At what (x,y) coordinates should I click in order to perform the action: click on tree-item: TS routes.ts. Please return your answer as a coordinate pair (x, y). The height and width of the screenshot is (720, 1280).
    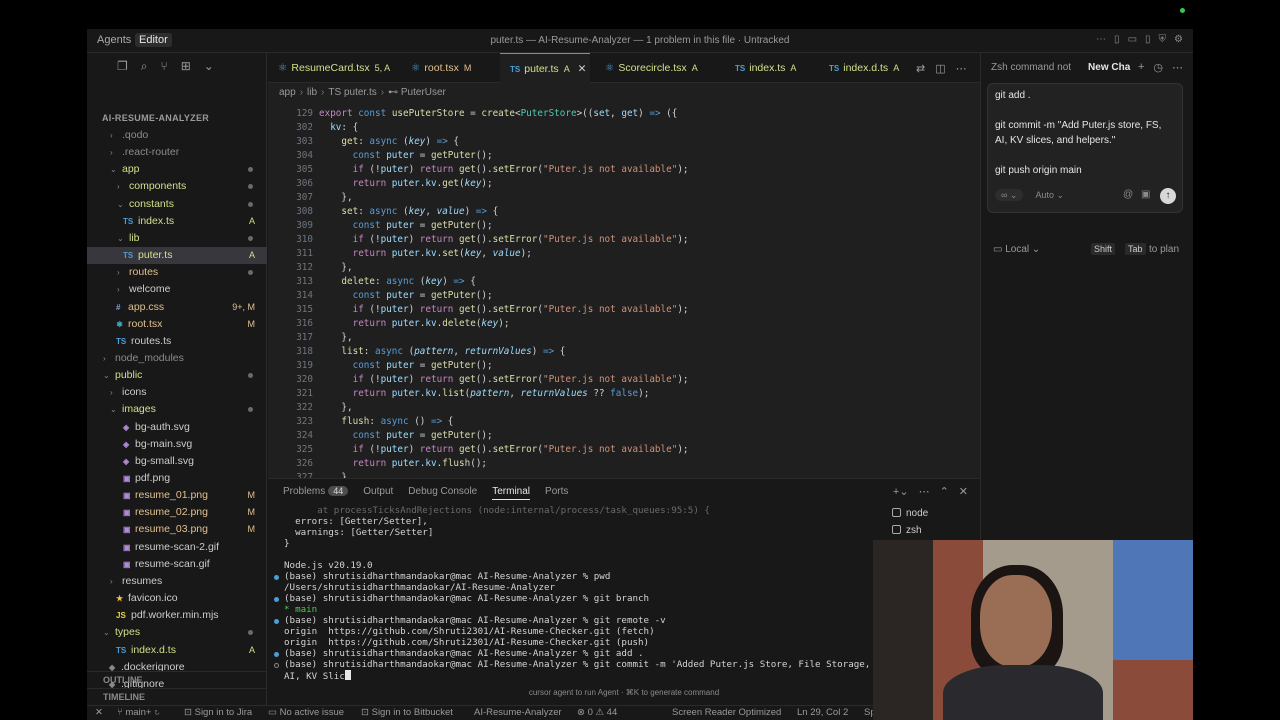
    Looking at the image, I should click on (177, 341).